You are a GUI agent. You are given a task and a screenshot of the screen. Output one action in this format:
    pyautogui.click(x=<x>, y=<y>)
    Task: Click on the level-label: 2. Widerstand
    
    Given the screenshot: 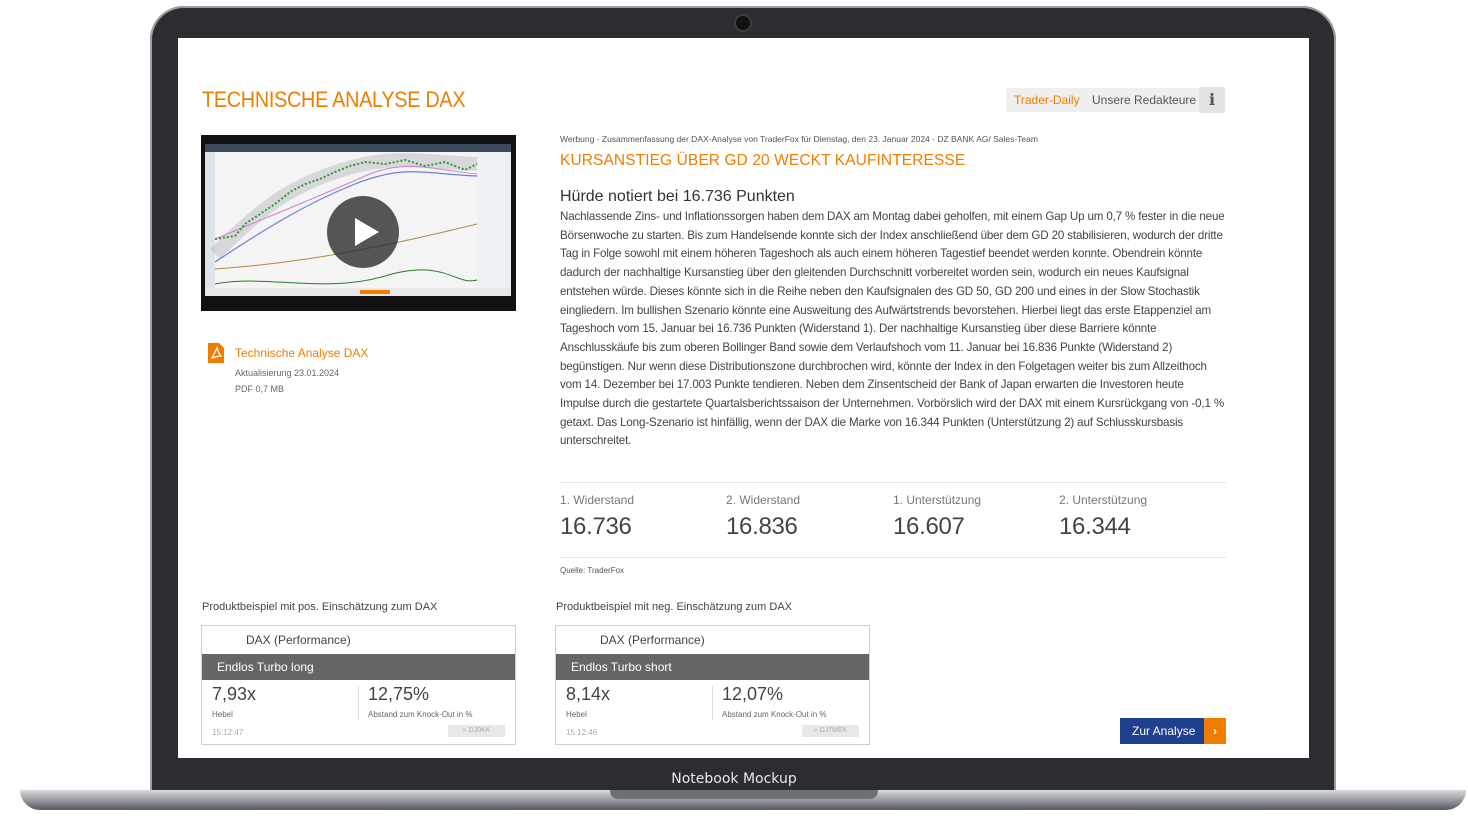 What is the action you would take?
    pyautogui.click(x=763, y=500)
    